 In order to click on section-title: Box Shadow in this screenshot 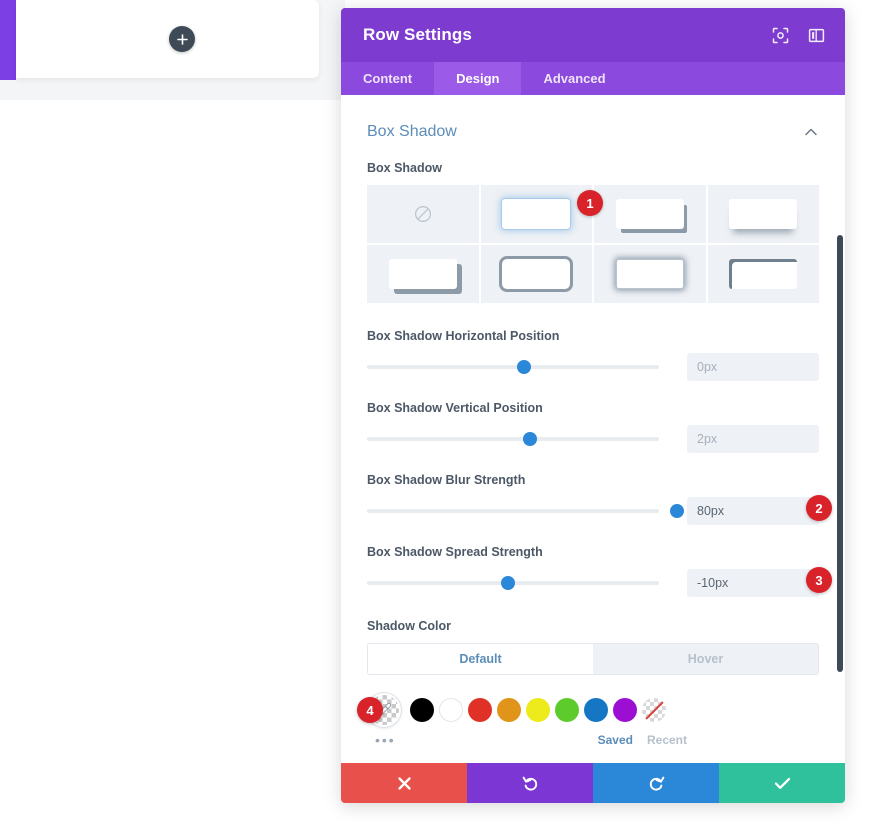, I will do `click(412, 131)`.